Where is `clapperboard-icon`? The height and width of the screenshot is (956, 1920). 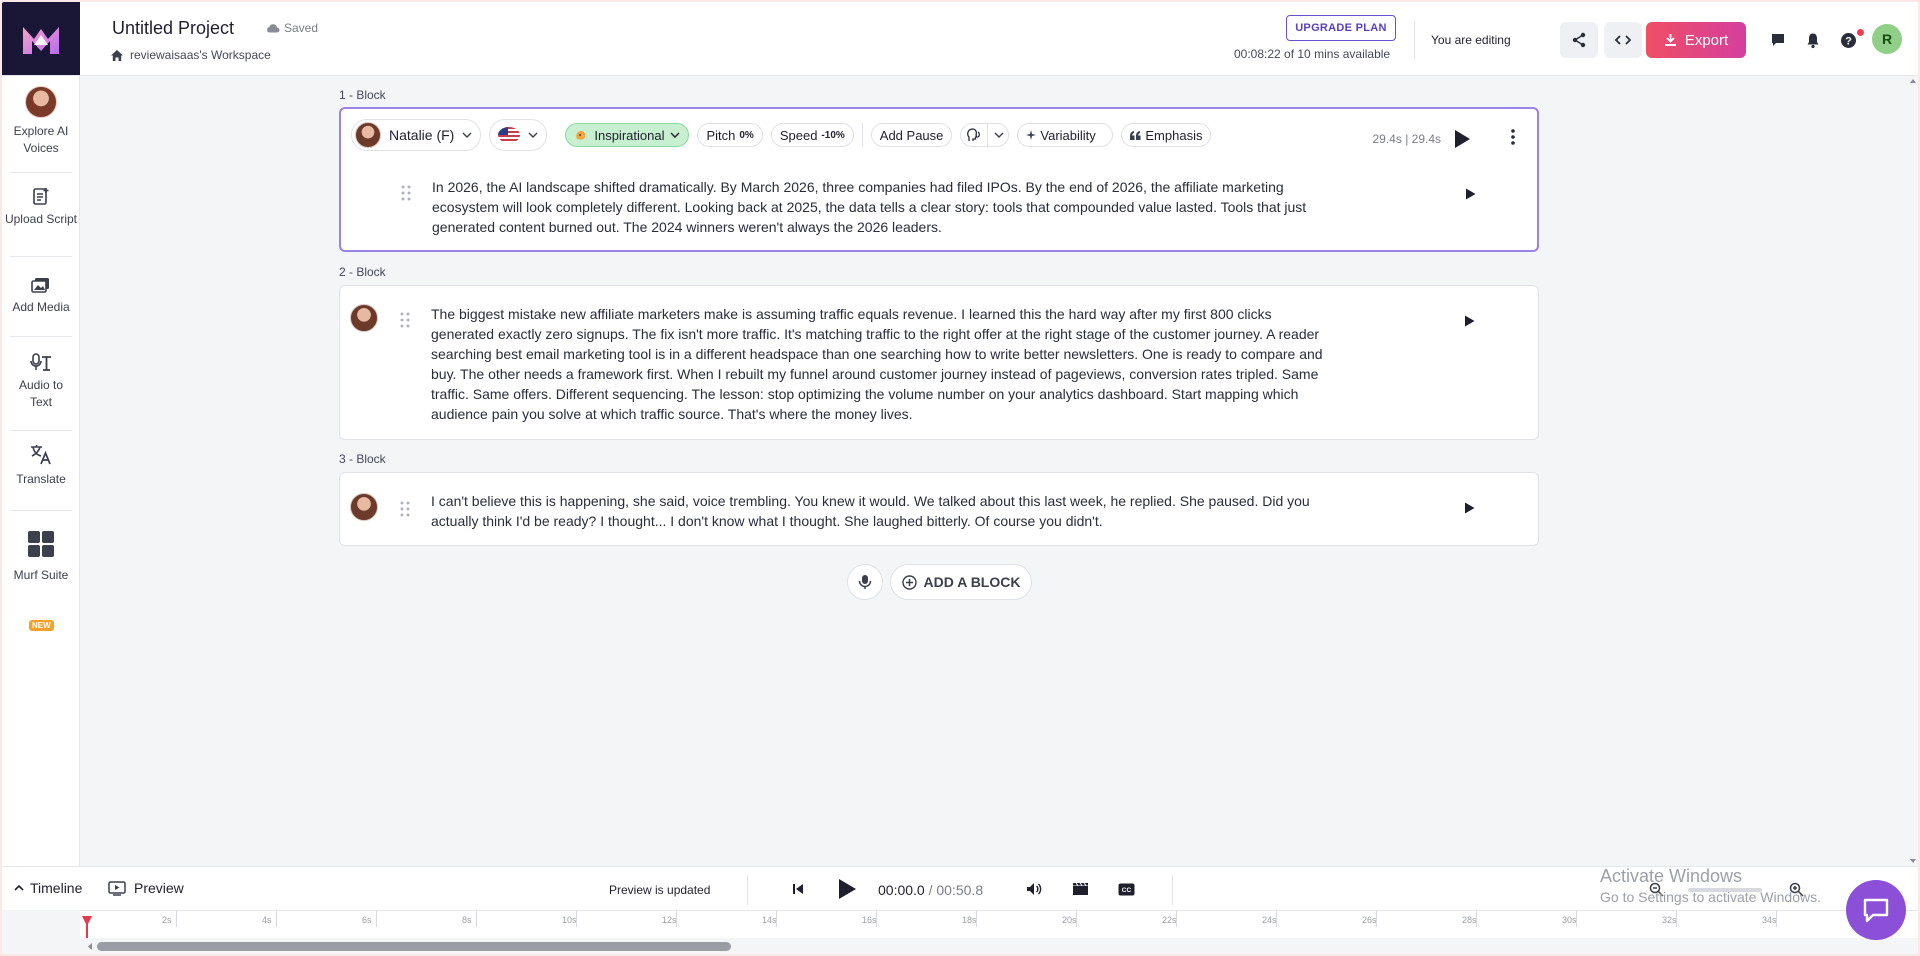
clapperboard-icon is located at coordinates (1080, 888).